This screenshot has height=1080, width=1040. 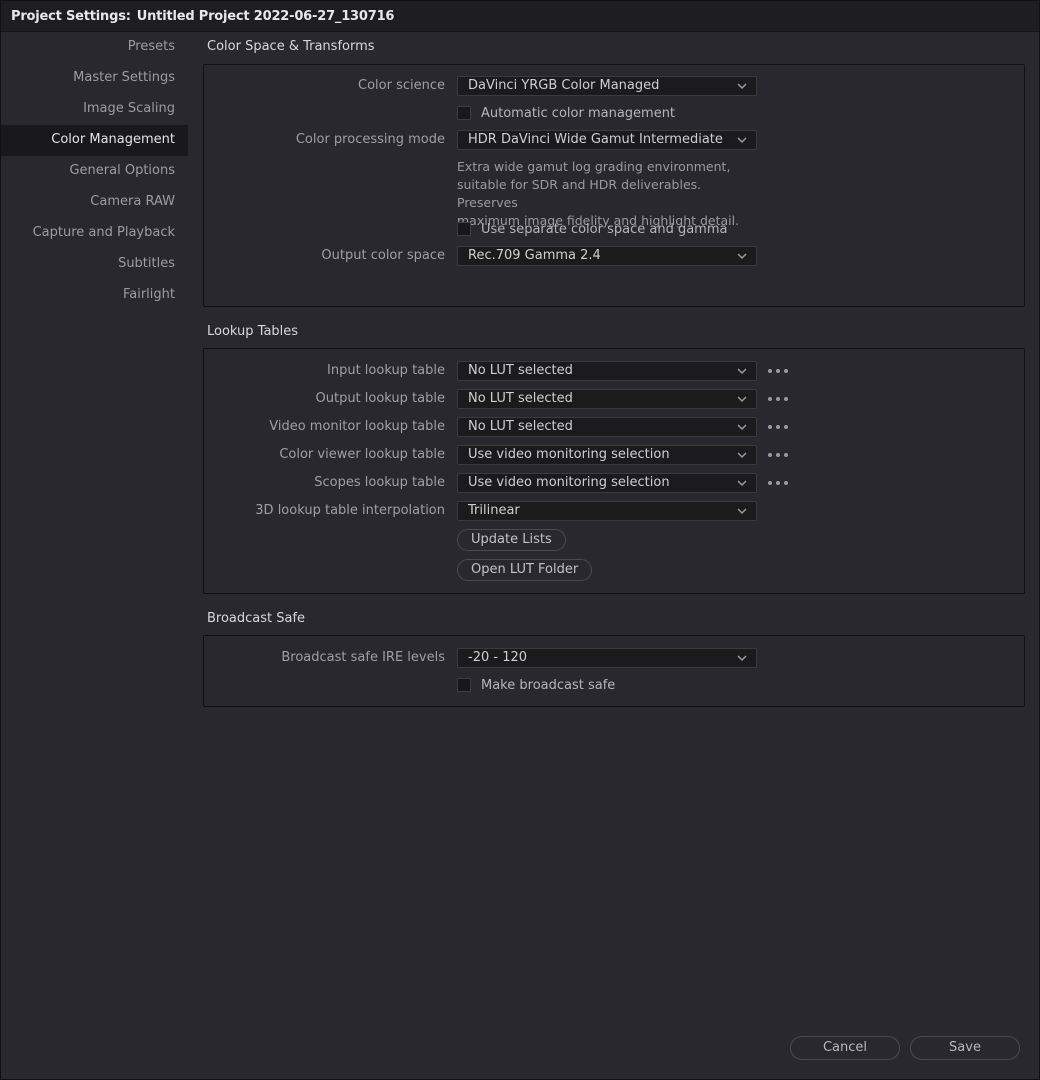 I want to click on checkbox-label: Make broadcast safe, so click(x=548, y=685).